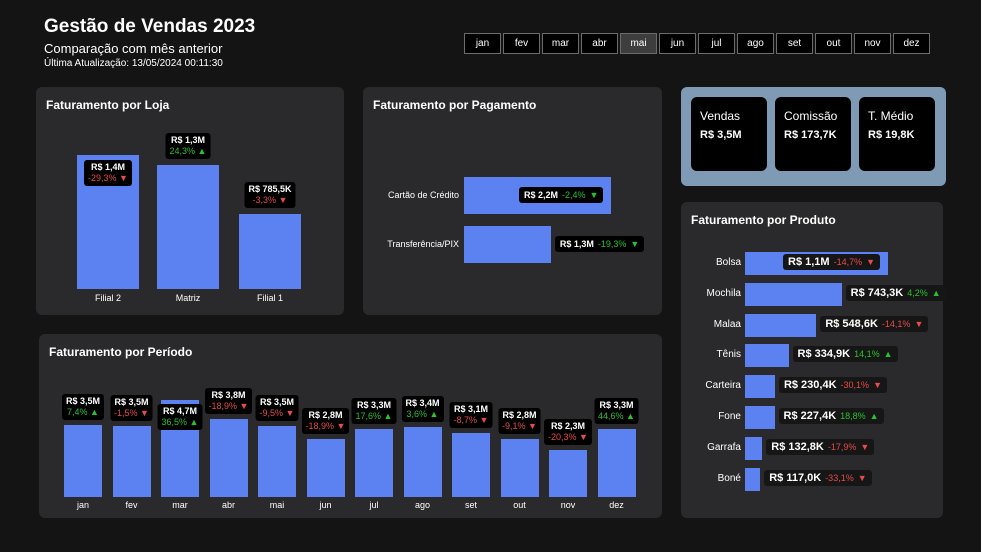 This screenshot has width=981, height=552. Describe the element at coordinates (760, 387) in the screenshot. I see `bar-carteira` at that location.